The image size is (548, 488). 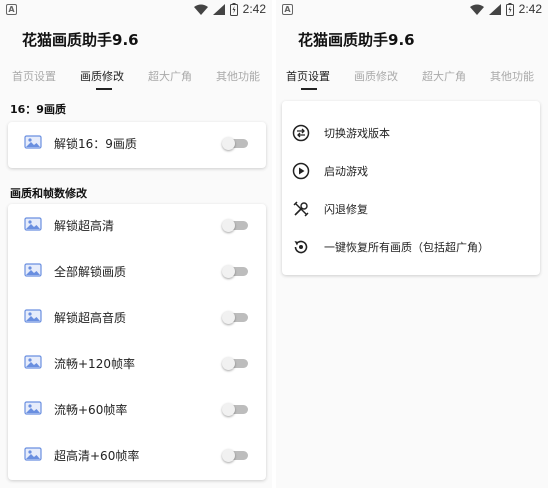 What do you see at coordinates (411, 170) in the screenshot?
I see `menu-item-launch-game: 启动游戏` at bounding box center [411, 170].